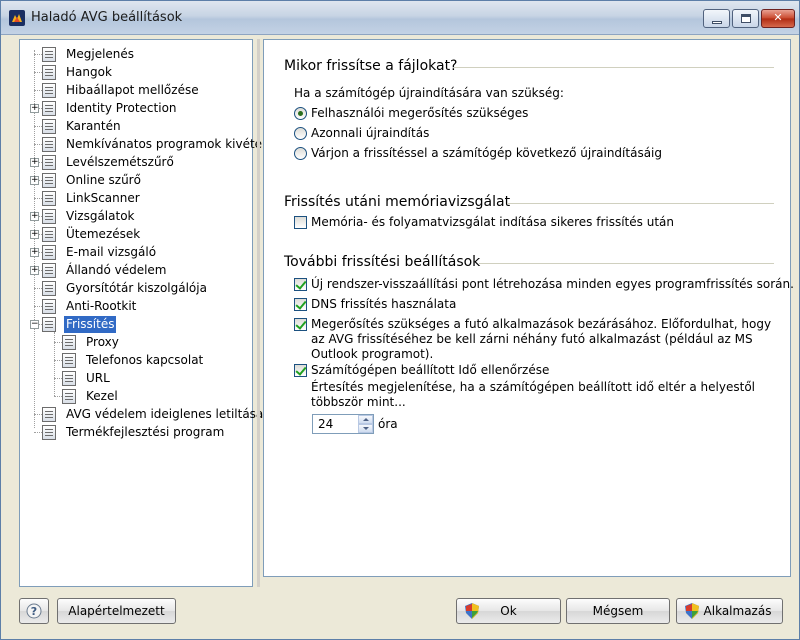 The width and height of the screenshot is (800, 640). Describe the element at coordinates (300, 222) in the screenshot. I see `memory-scan-checkbox` at that location.